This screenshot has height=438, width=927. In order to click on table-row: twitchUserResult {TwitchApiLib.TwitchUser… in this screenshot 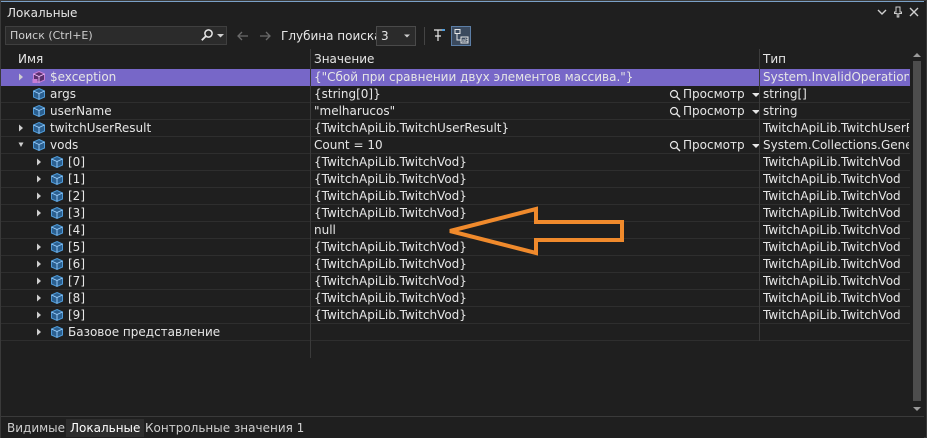, I will do `click(455, 128)`.